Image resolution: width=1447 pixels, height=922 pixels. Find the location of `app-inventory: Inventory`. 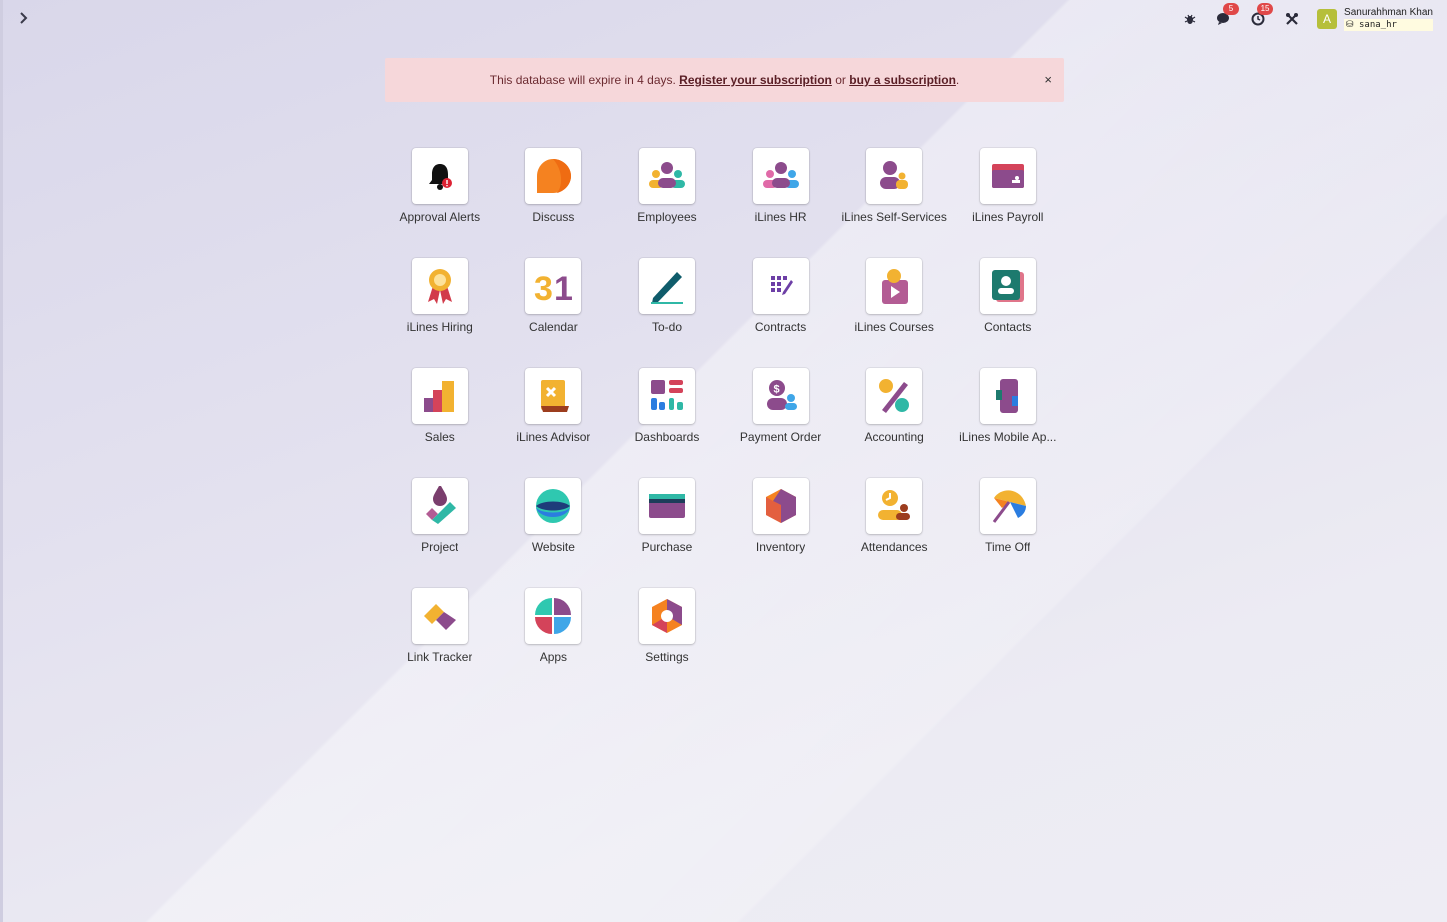

app-inventory: Inventory is located at coordinates (781, 518).